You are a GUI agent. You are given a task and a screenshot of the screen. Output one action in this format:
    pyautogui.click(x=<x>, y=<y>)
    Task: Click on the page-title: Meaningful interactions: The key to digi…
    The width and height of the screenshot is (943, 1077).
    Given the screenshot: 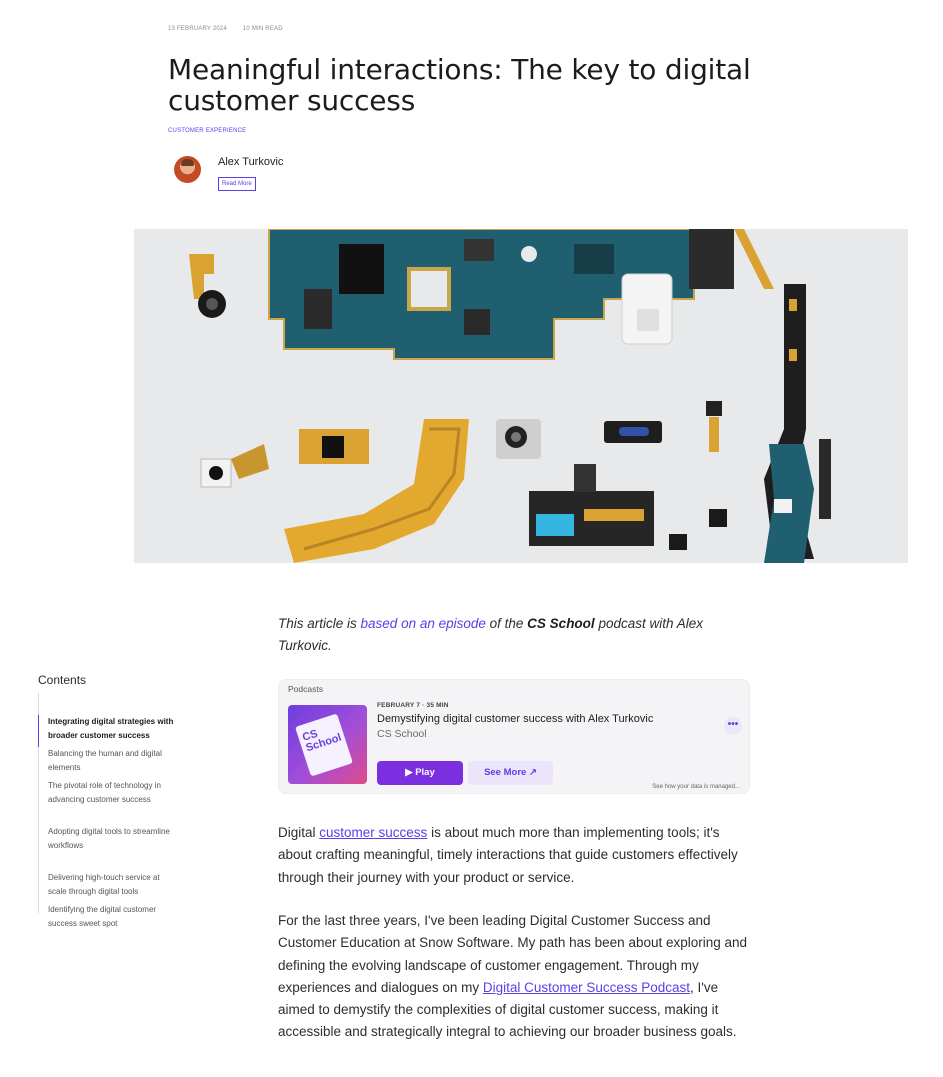 What is the action you would take?
    pyautogui.click(x=459, y=85)
    